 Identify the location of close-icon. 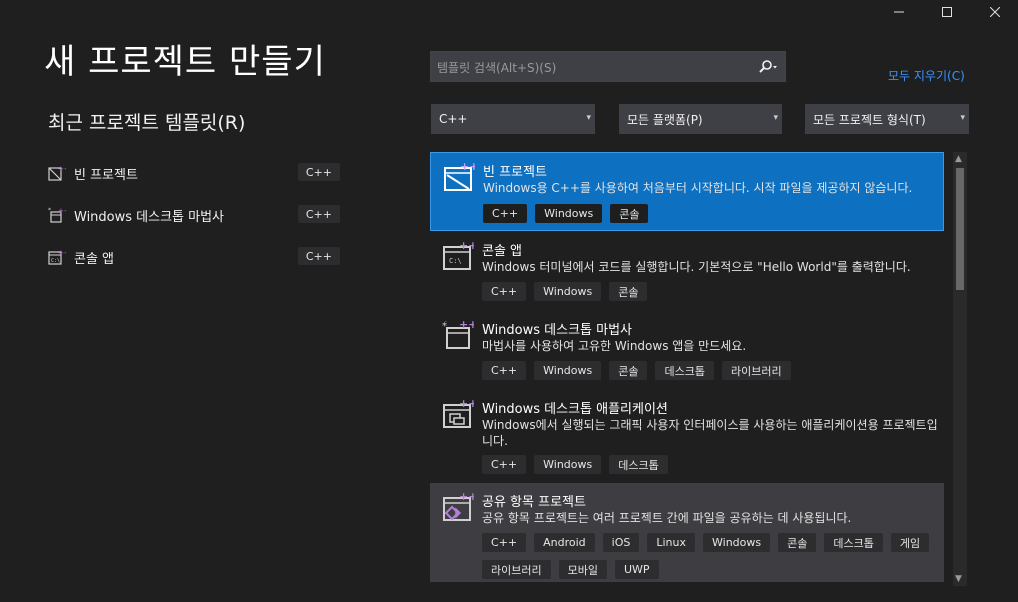
(995, 12).